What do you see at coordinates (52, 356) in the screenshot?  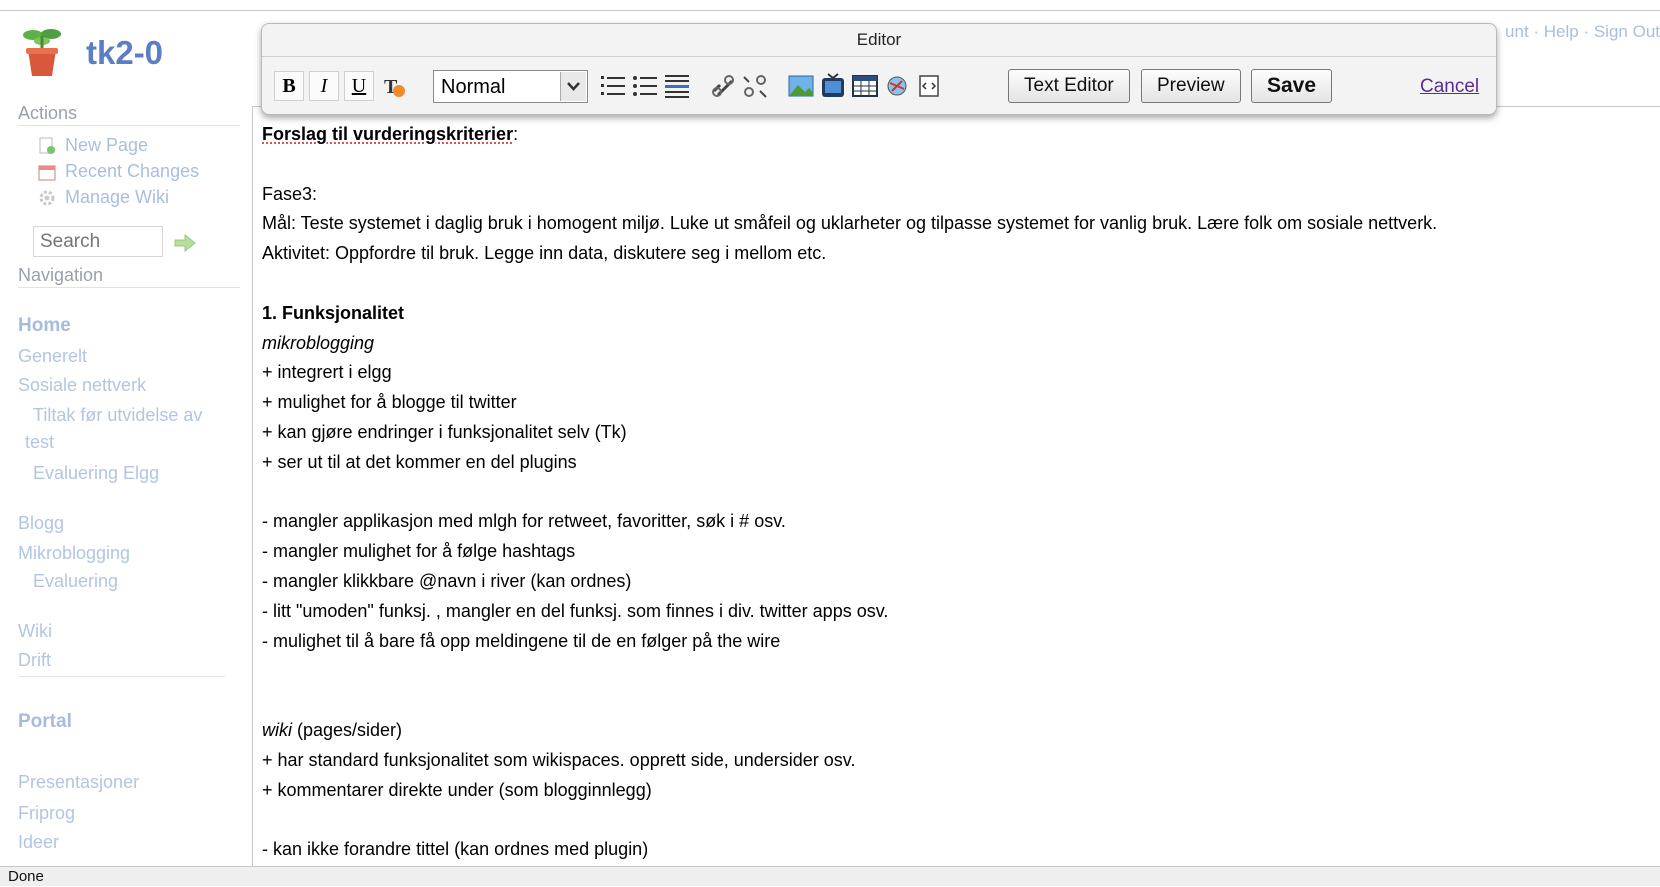 I see `nav-generelt: Generelt` at bounding box center [52, 356].